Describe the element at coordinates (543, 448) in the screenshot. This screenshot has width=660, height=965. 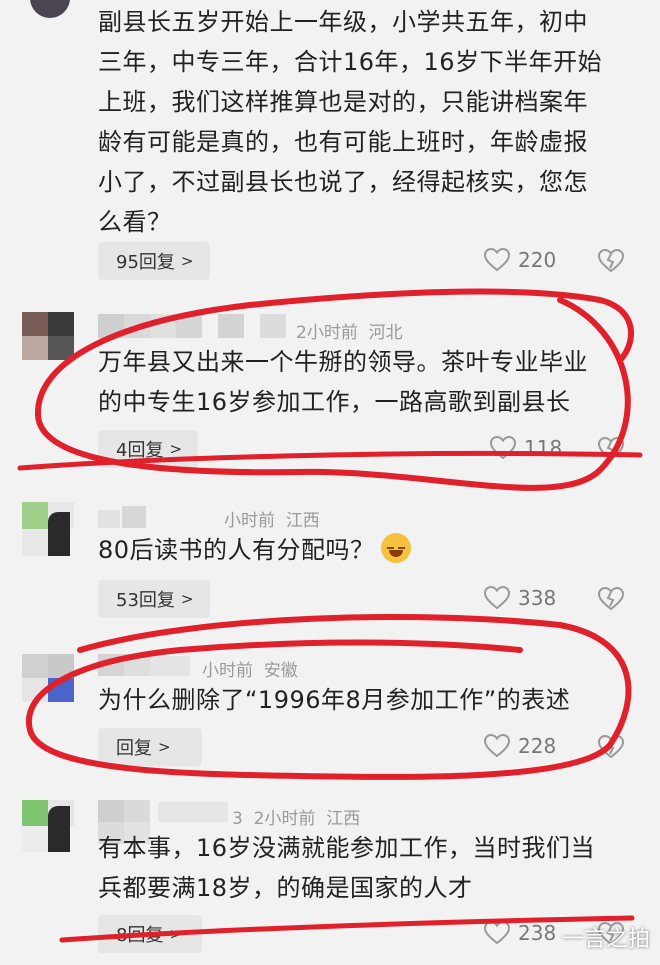
I see `like-count: 118` at that location.